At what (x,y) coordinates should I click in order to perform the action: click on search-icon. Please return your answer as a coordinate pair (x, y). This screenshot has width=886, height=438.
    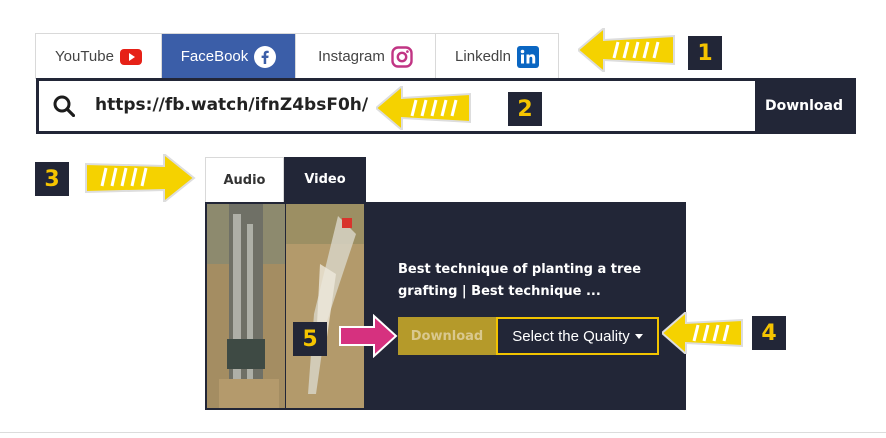
    Looking at the image, I should click on (64, 106).